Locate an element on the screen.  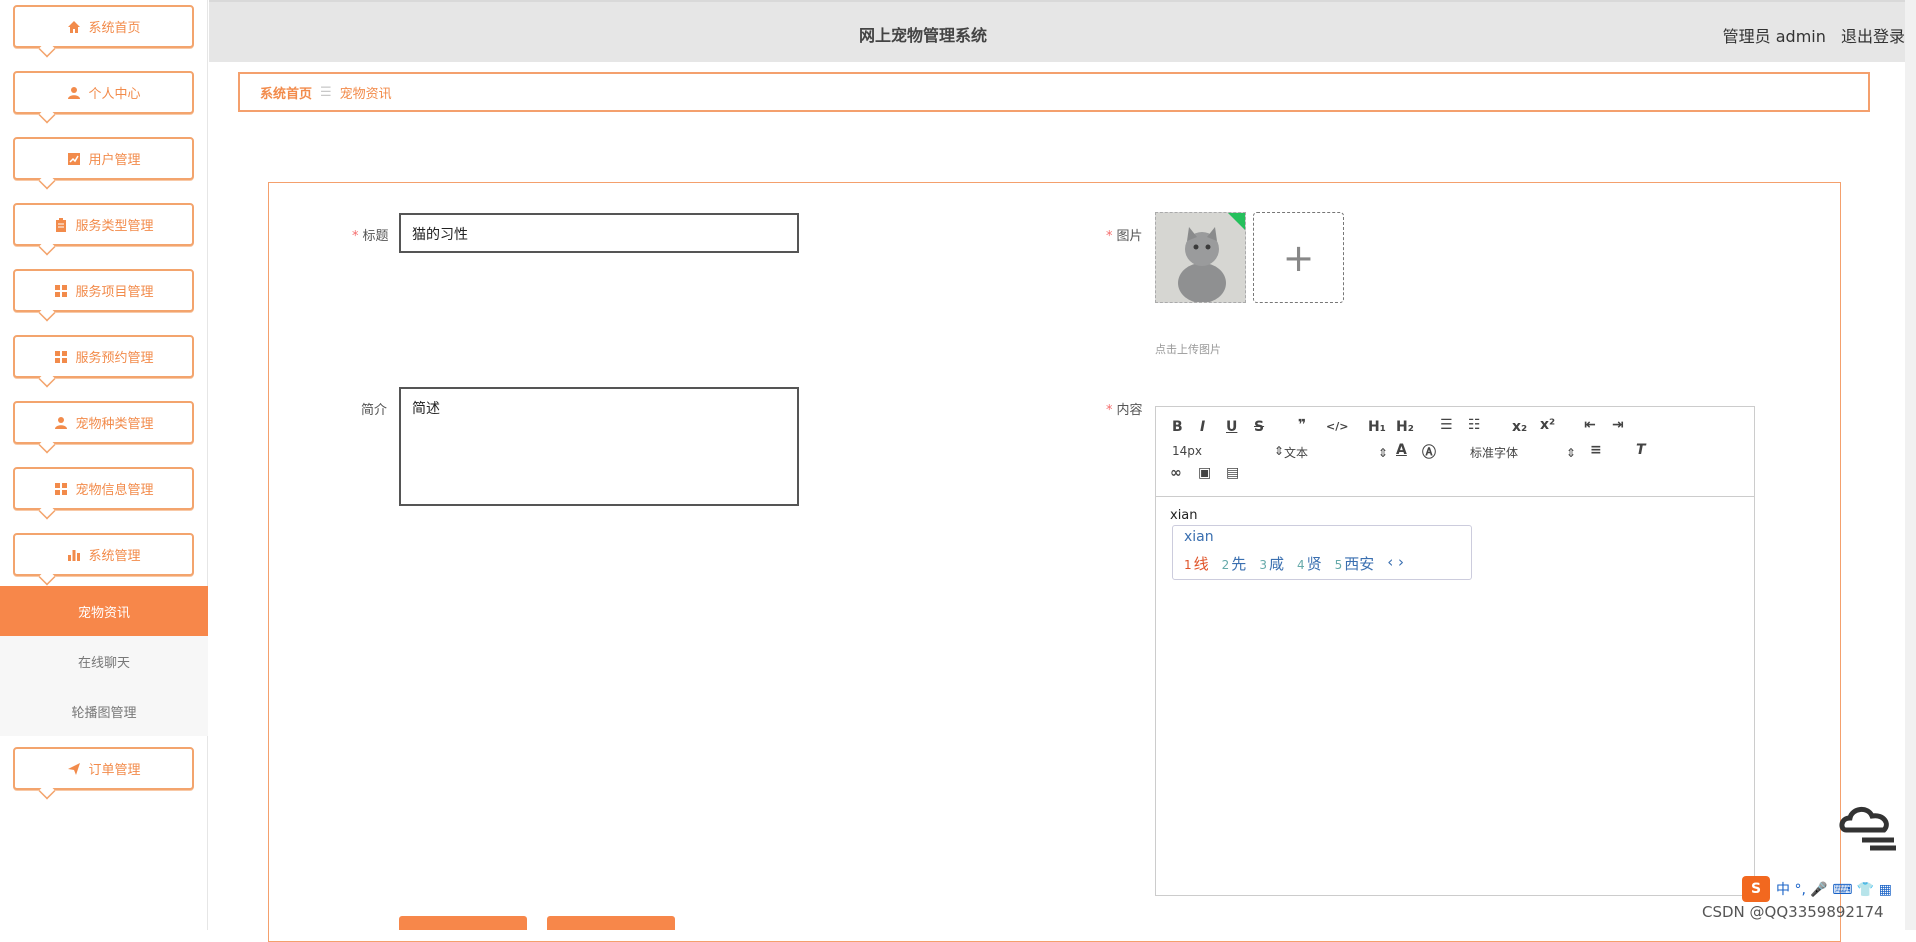
font-size-value: 14px is located at coordinates (1187, 451).